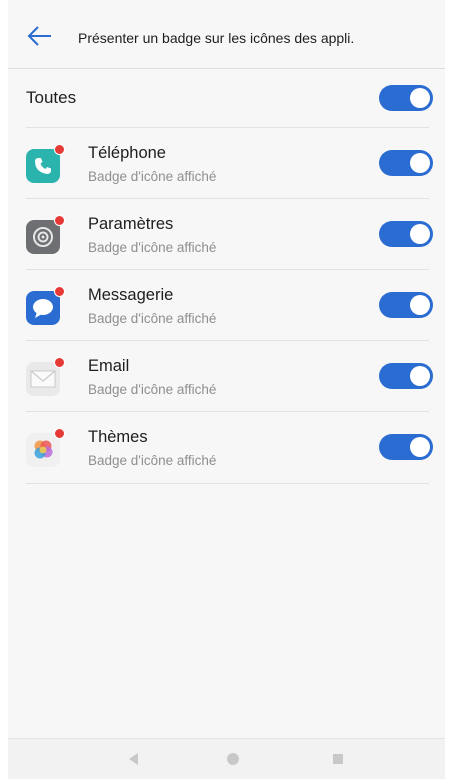 This screenshot has width=453, height=779. What do you see at coordinates (227, 483) in the screenshot?
I see `divider` at bounding box center [227, 483].